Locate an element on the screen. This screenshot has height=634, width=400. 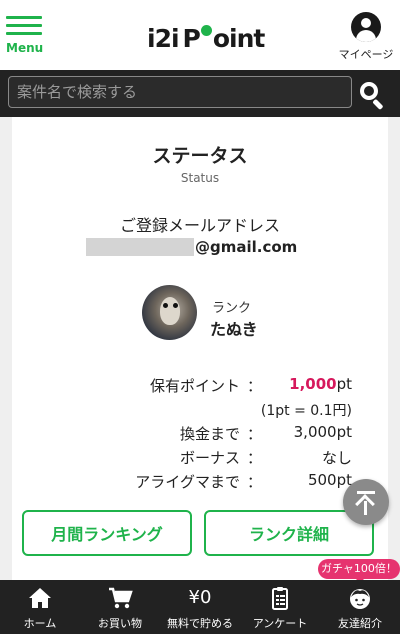
logo-text-p: P is located at coordinates (191, 38).